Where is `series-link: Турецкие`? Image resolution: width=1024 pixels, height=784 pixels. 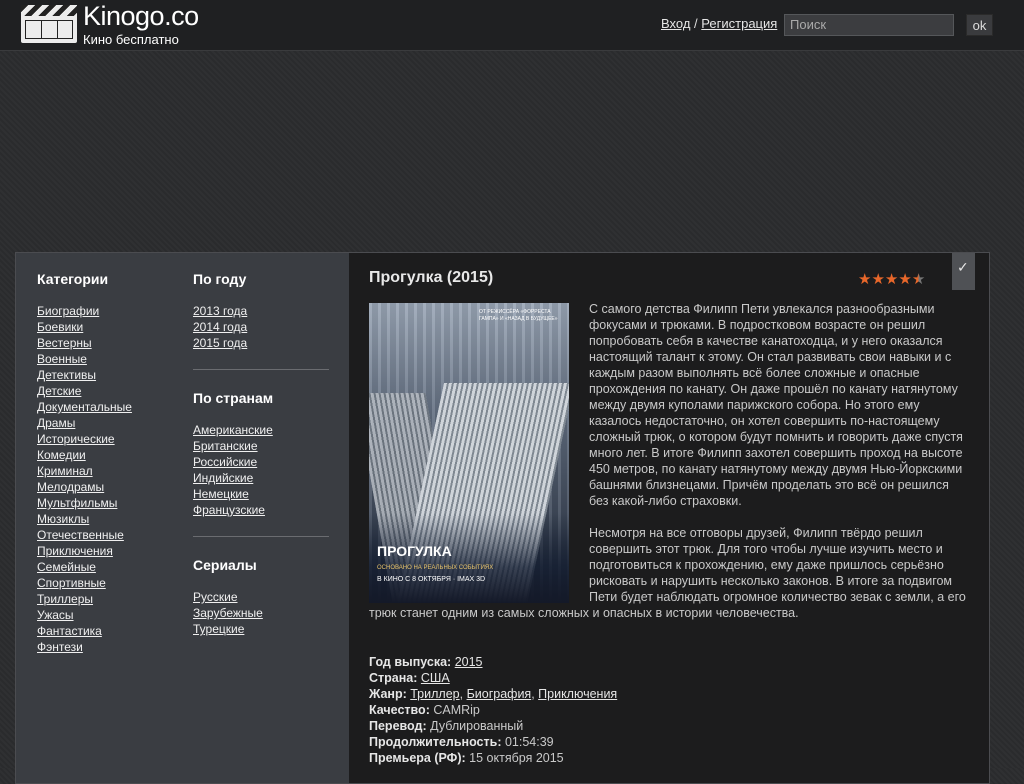
series-link: Турецкие is located at coordinates (218, 629).